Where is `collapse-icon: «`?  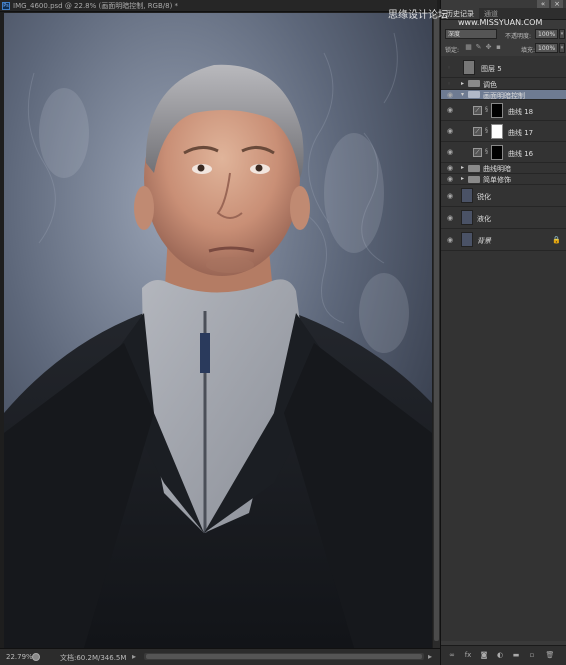
collapse-icon: « is located at coordinates (543, 4).